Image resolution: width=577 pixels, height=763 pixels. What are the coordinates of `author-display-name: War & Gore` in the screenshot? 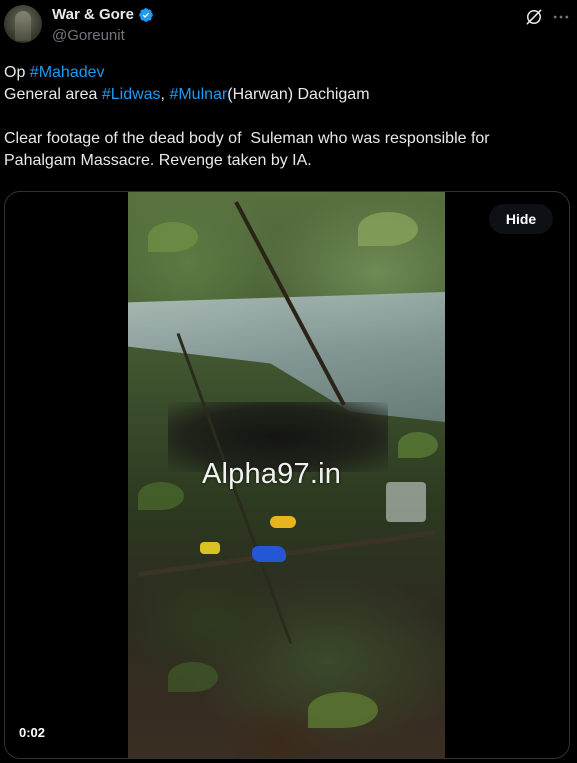 It's located at (93, 14).